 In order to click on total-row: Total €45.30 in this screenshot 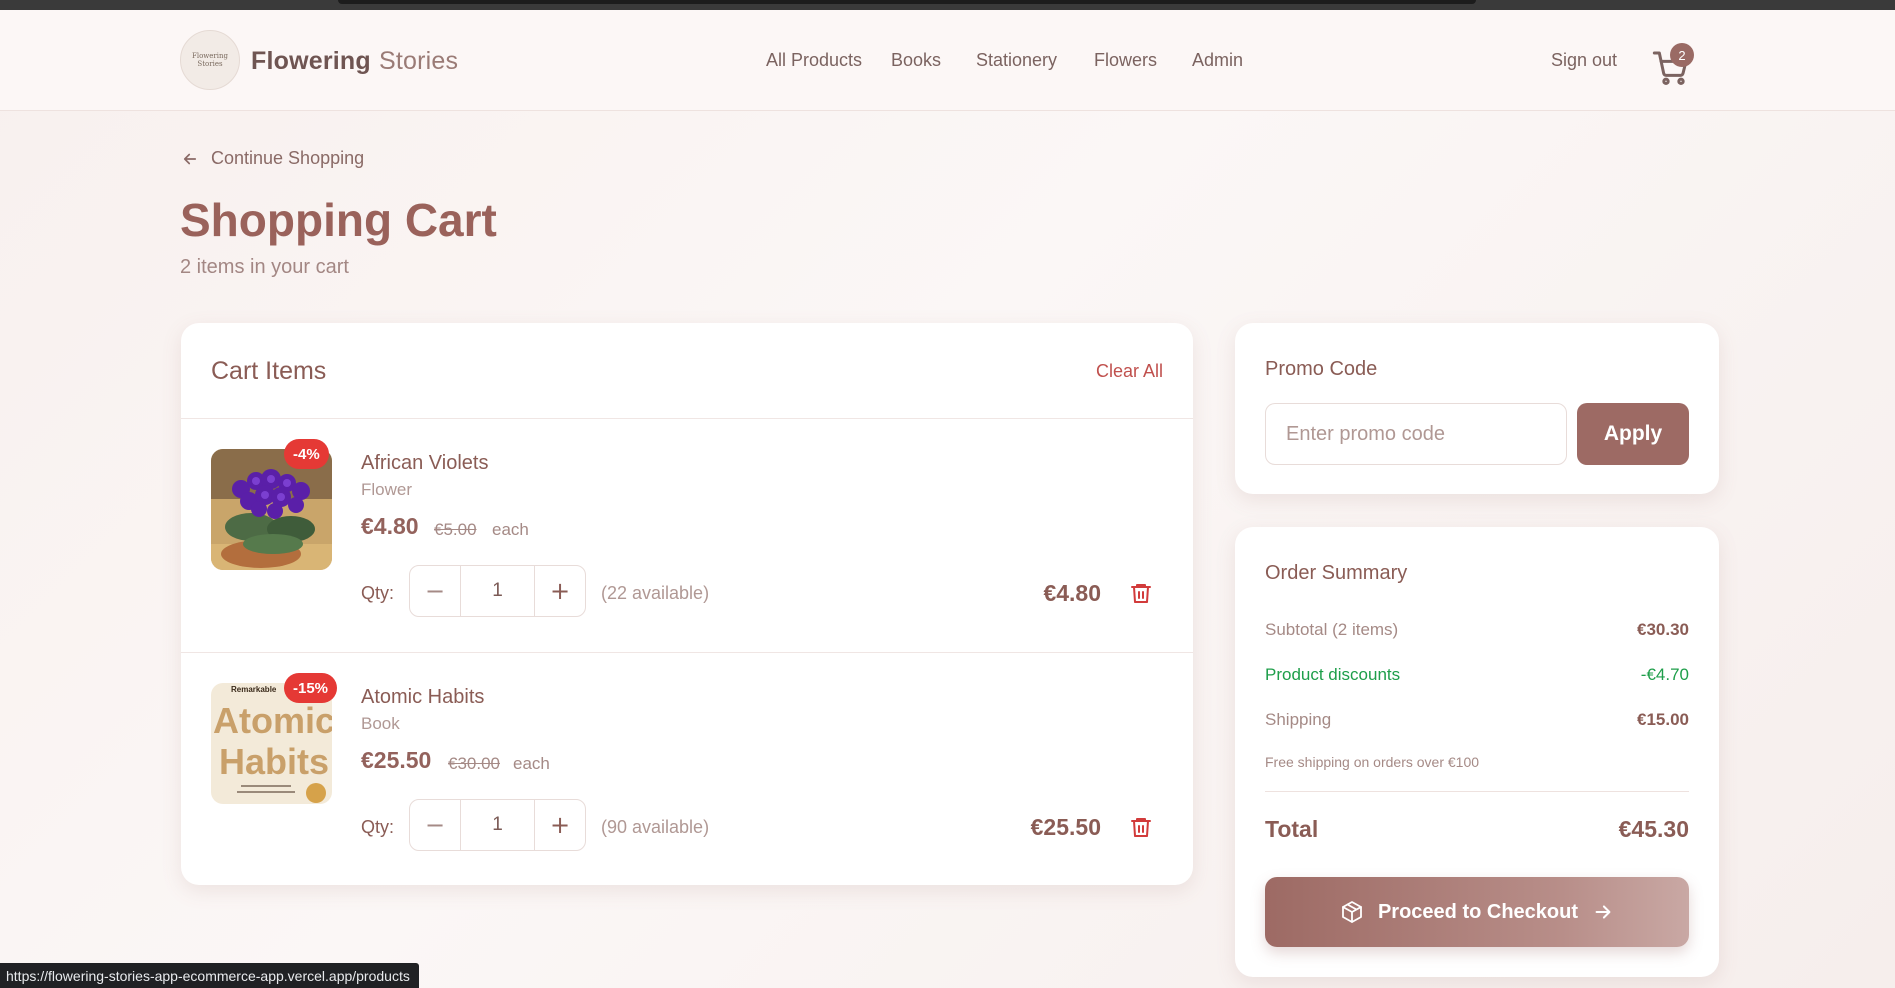, I will do `click(1477, 829)`.